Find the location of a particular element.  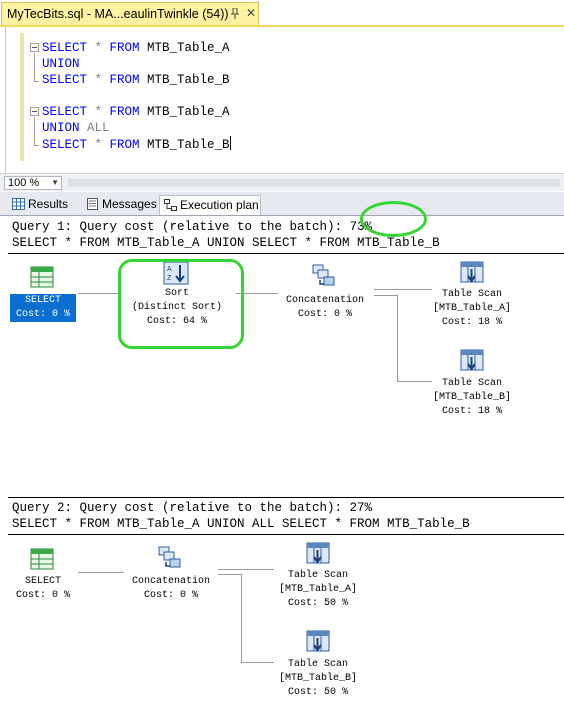

tab-results: Results is located at coordinates (40, 205).